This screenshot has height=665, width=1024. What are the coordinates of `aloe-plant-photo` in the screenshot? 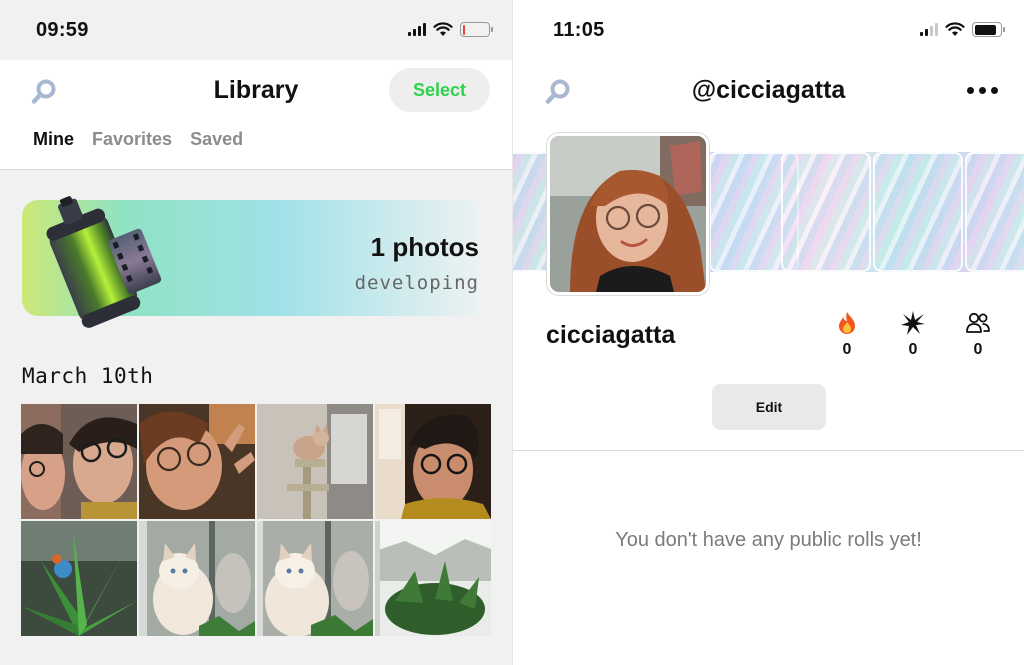 It's located at (79, 578).